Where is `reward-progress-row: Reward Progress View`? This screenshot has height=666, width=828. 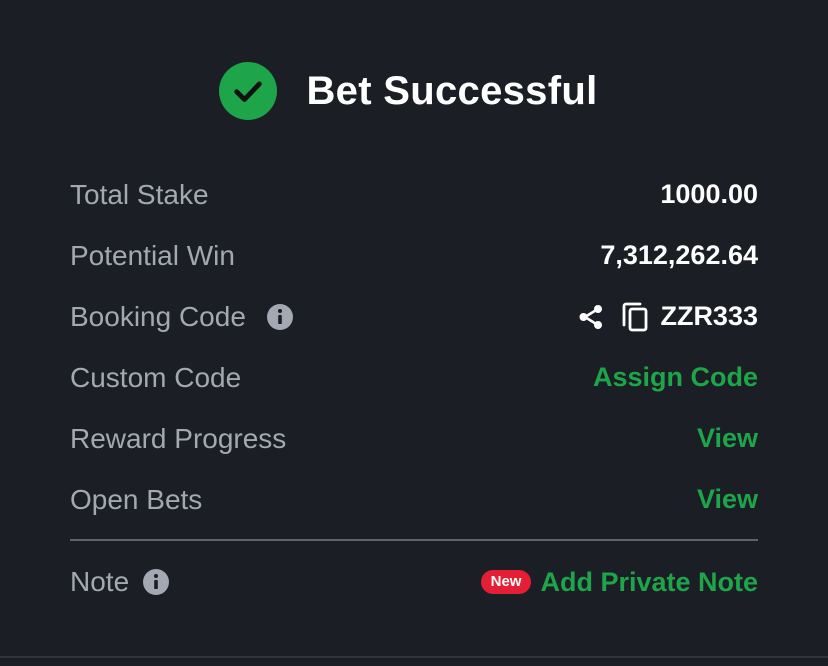
reward-progress-row: Reward Progress View is located at coordinates (414, 438).